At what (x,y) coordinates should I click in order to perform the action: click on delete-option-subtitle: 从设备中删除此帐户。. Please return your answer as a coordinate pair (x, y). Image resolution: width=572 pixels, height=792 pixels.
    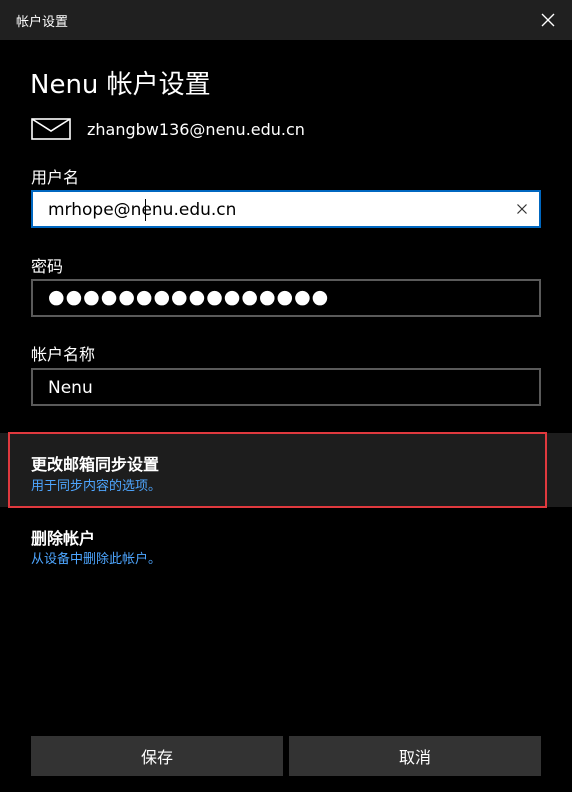
    Looking at the image, I should click on (96, 559).